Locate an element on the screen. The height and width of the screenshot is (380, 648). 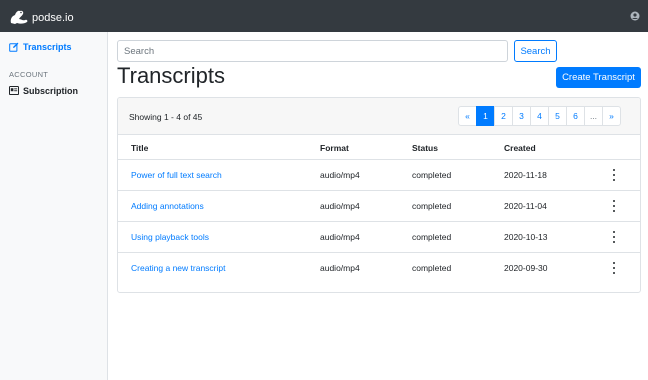
pagination: « 1 2 3 4 5 6 ... » is located at coordinates (539, 116).